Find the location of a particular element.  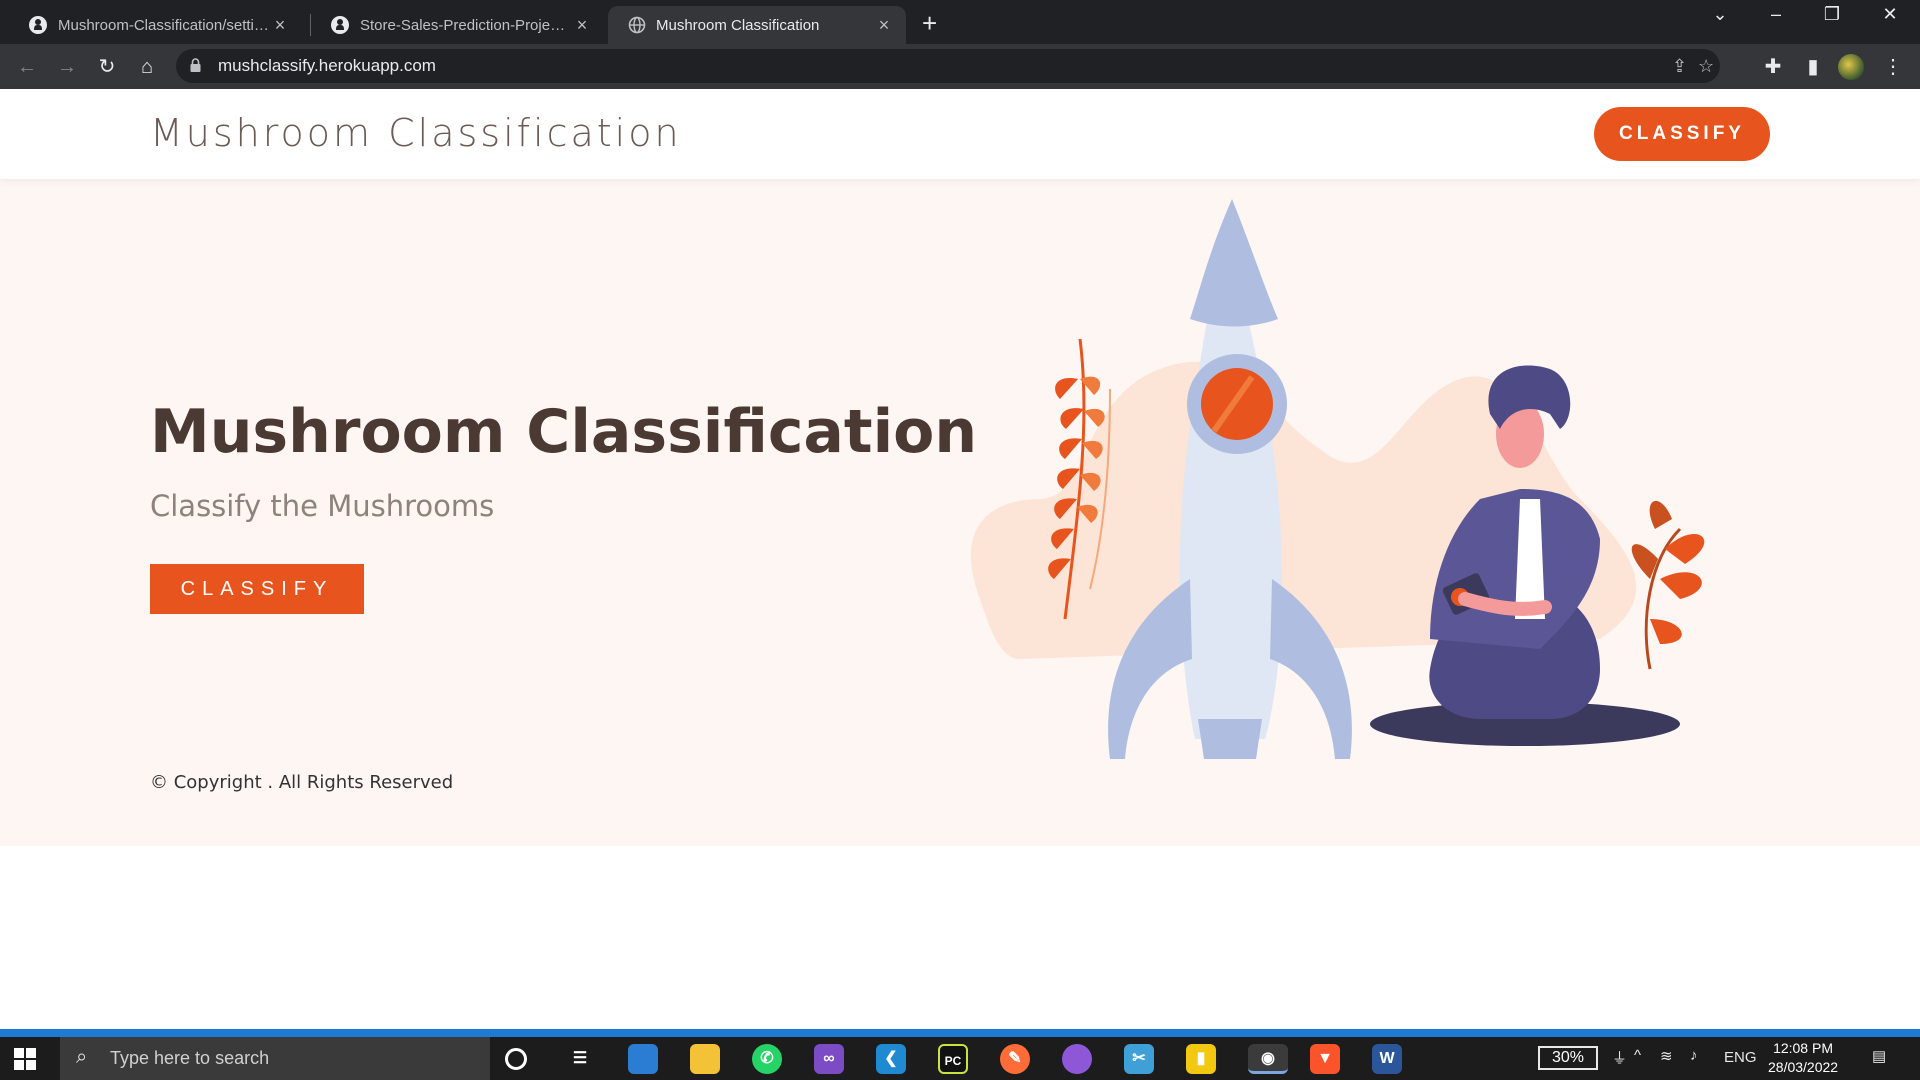

side-panel-icon: ▮ is located at coordinates (1813, 67).